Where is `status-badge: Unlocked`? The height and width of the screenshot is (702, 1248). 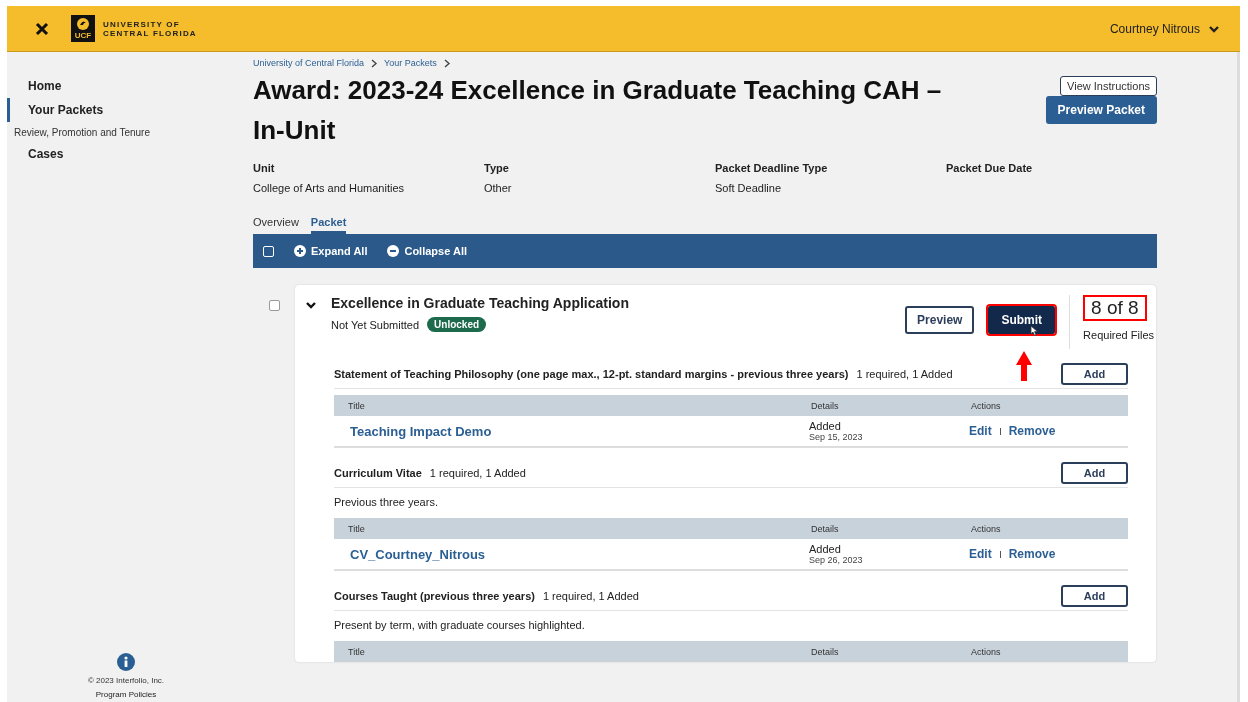
status-badge: Unlocked is located at coordinates (457, 324).